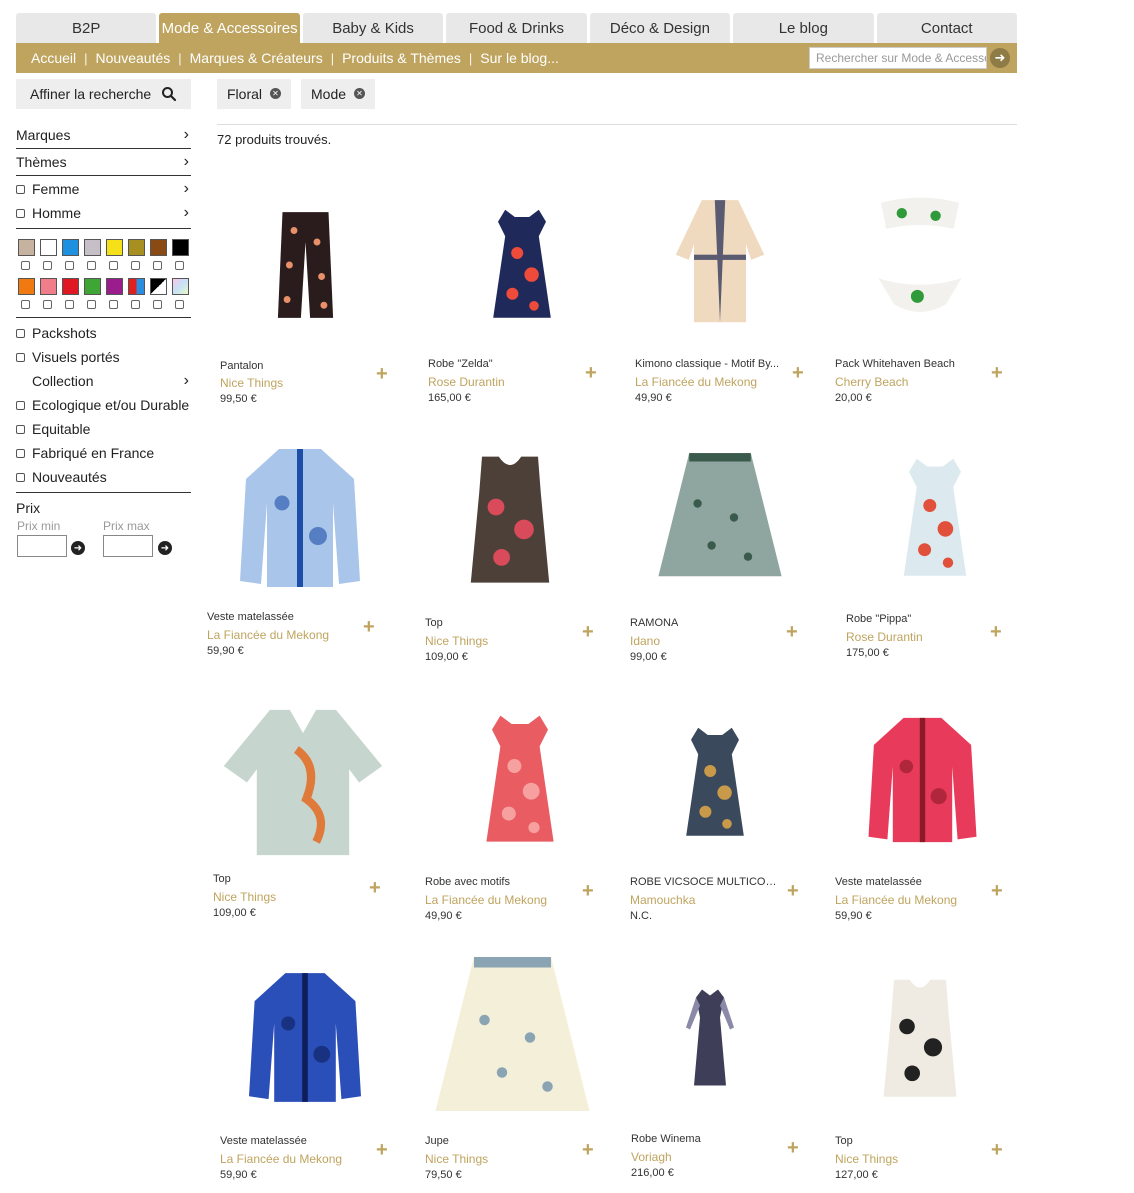  What do you see at coordinates (20, 477) in the screenshot?
I see `nouveautes-checkbox` at bounding box center [20, 477].